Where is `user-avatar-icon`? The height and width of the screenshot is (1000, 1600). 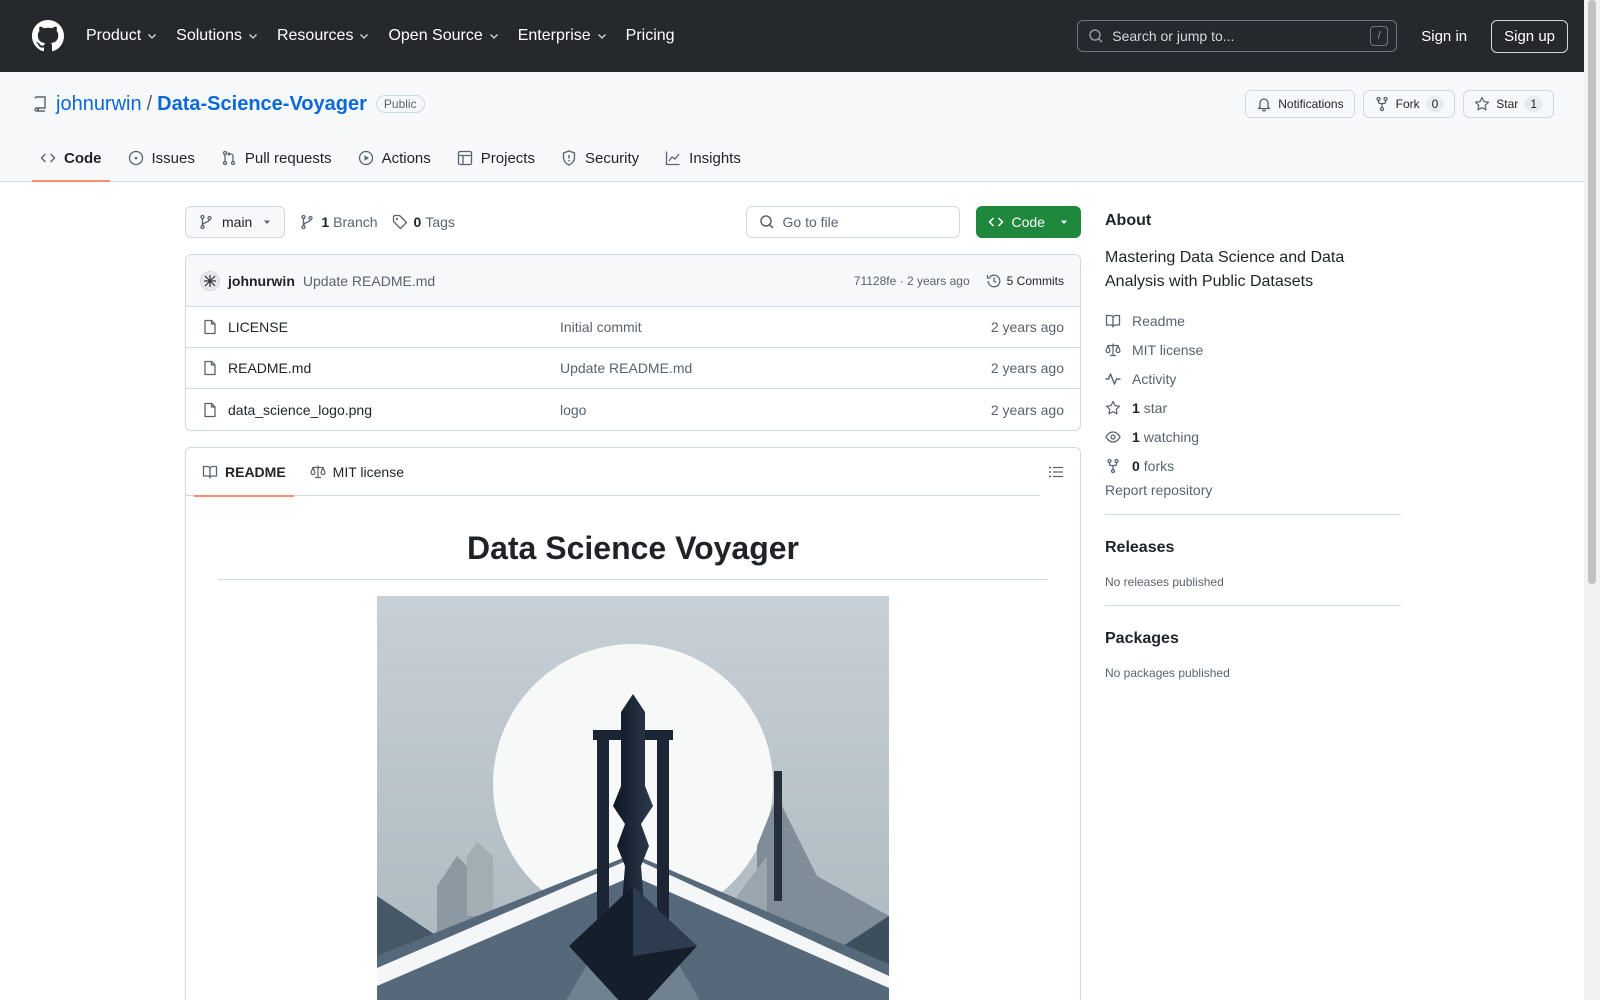 user-avatar-icon is located at coordinates (210, 280).